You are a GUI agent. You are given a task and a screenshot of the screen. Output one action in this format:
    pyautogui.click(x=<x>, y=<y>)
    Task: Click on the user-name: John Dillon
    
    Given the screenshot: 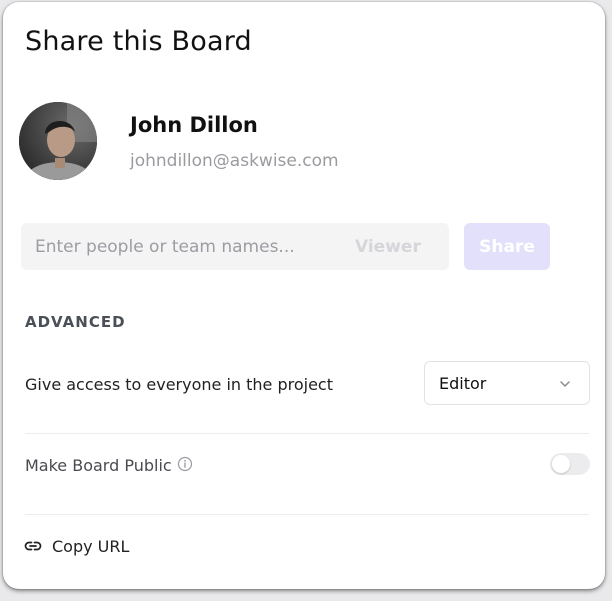 What is the action you would take?
    pyautogui.click(x=194, y=125)
    